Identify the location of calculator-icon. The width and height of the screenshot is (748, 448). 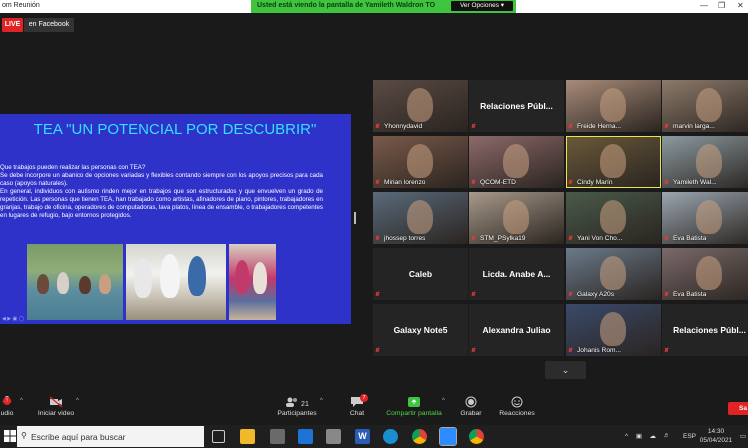
(333, 436).